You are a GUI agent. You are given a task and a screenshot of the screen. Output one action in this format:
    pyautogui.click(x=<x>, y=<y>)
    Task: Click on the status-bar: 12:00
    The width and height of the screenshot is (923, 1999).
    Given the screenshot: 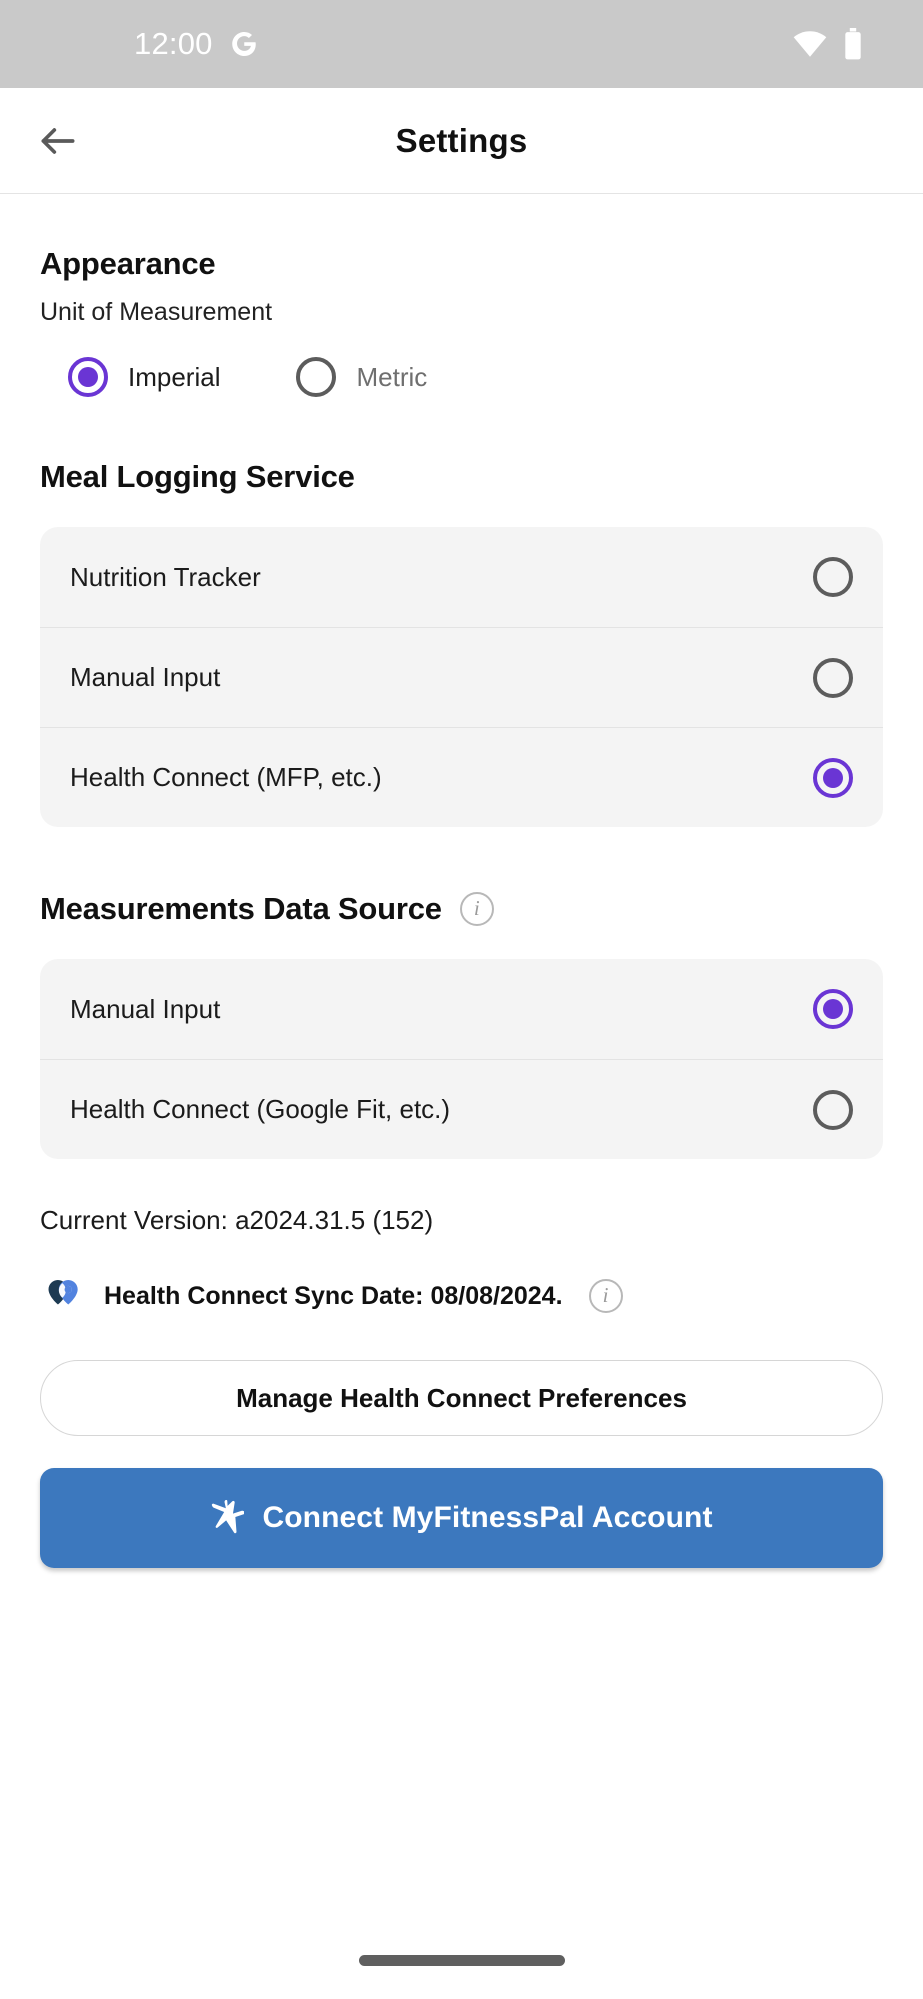 What is the action you would take?
    pyautogui.click(x=461, y=44)
    